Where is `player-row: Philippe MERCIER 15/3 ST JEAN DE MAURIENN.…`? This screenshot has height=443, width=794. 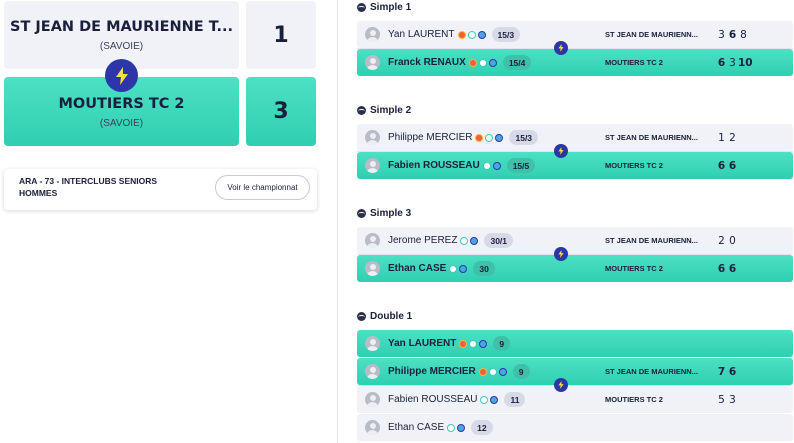 player-row: Philippe MERCIER 15/3 ST JEAN DE MAURIENN.… is located at coordinates (575, 137).